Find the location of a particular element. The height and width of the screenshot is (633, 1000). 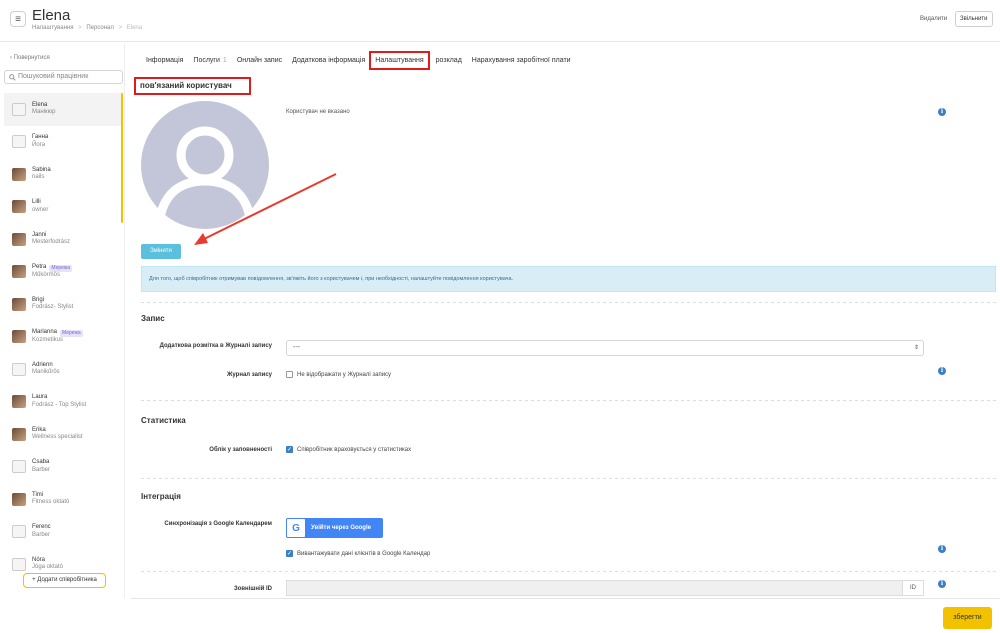

occupancy-checkbox: ✓ is located at coordinates (289, 449).